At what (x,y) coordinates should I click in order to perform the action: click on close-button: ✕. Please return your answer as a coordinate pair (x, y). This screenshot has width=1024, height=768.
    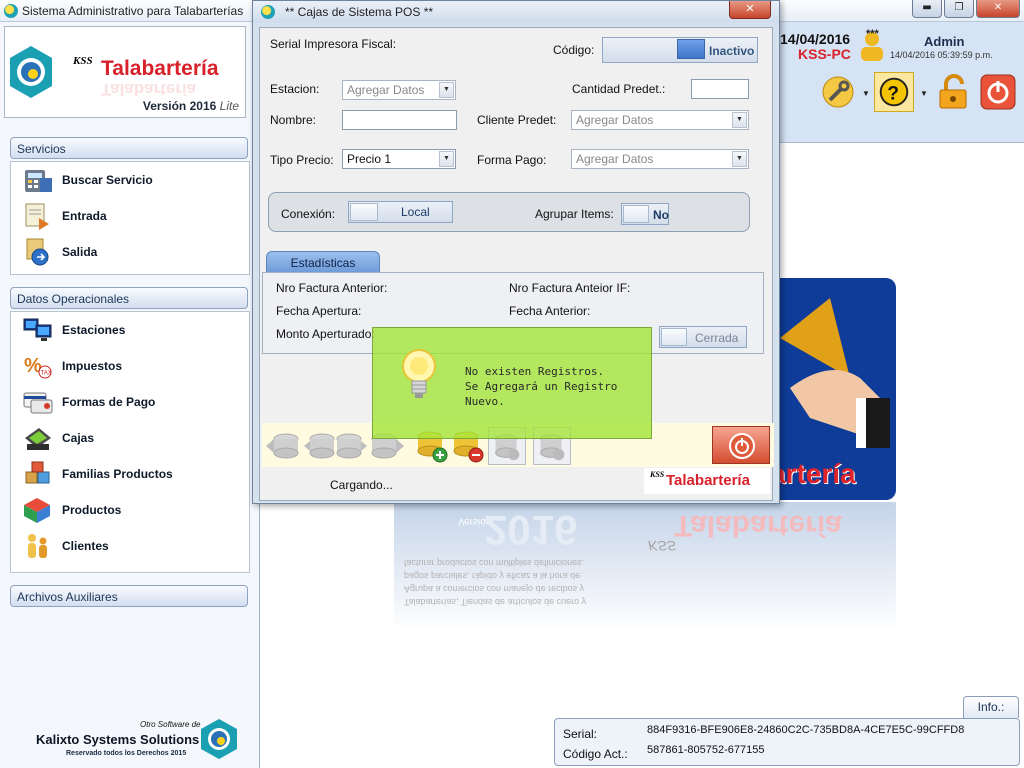
    Looking at the image, I should click on (998, 9).